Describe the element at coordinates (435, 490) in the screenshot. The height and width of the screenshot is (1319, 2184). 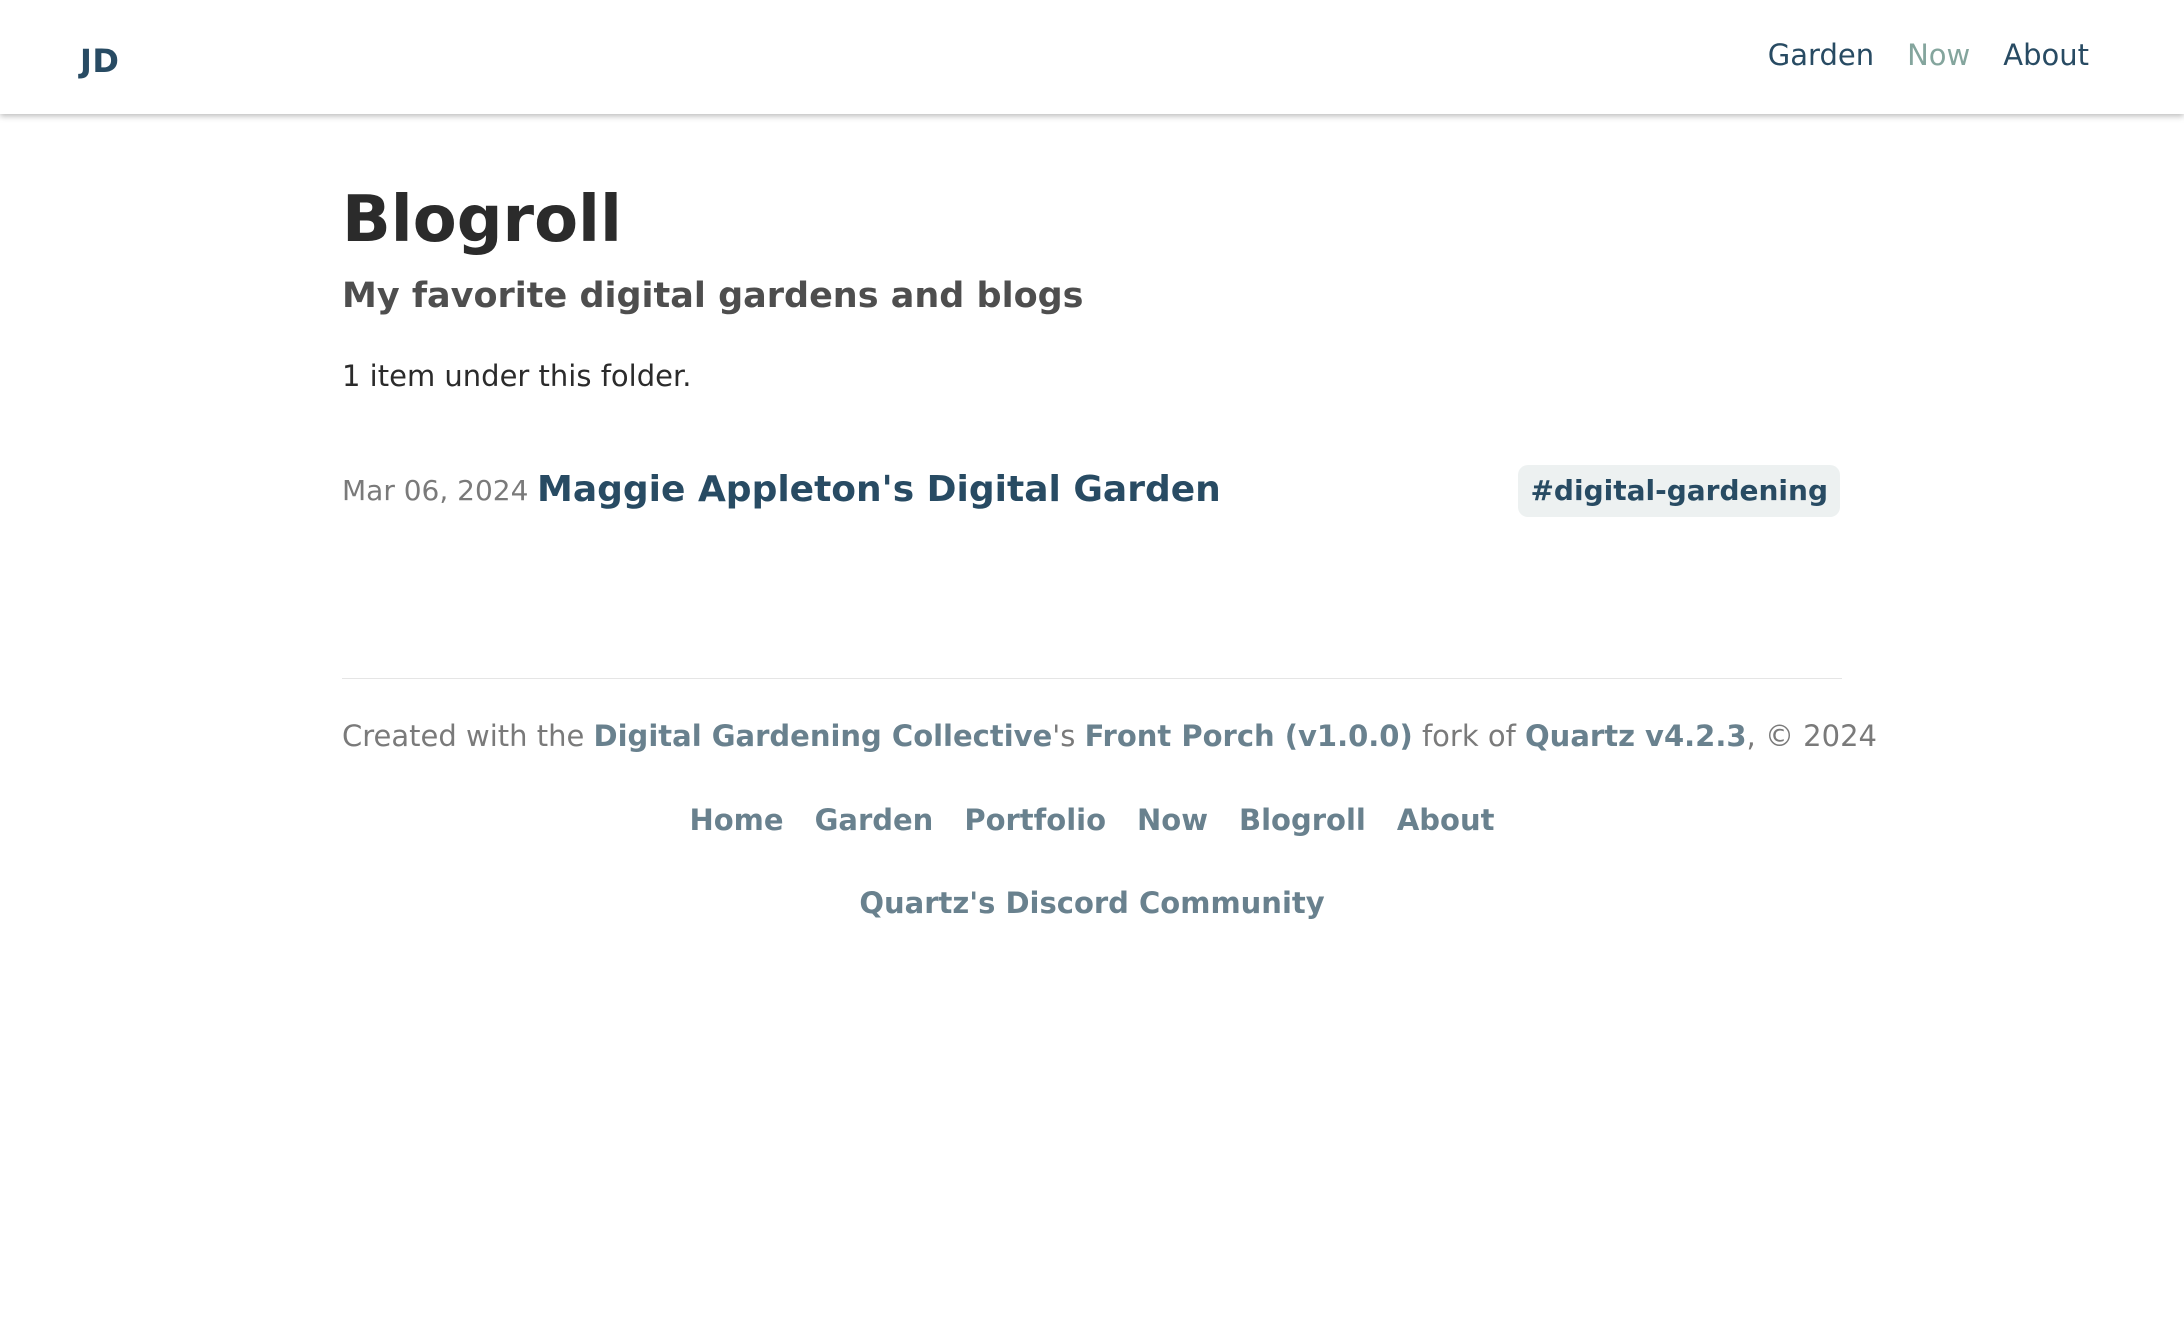
I see `entry-date: Mar 06, 2024` at that location.